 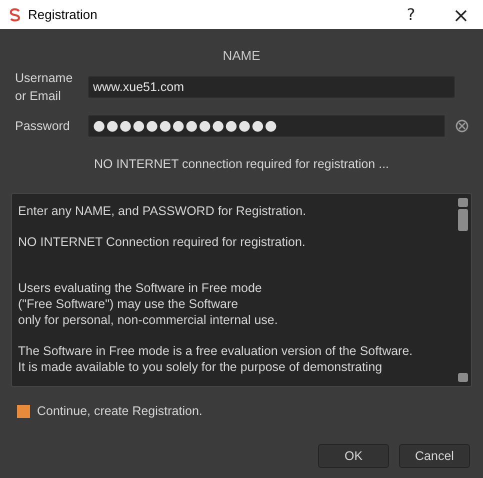 I want to click on dialog-button: OK, so click(x=353, y=456).